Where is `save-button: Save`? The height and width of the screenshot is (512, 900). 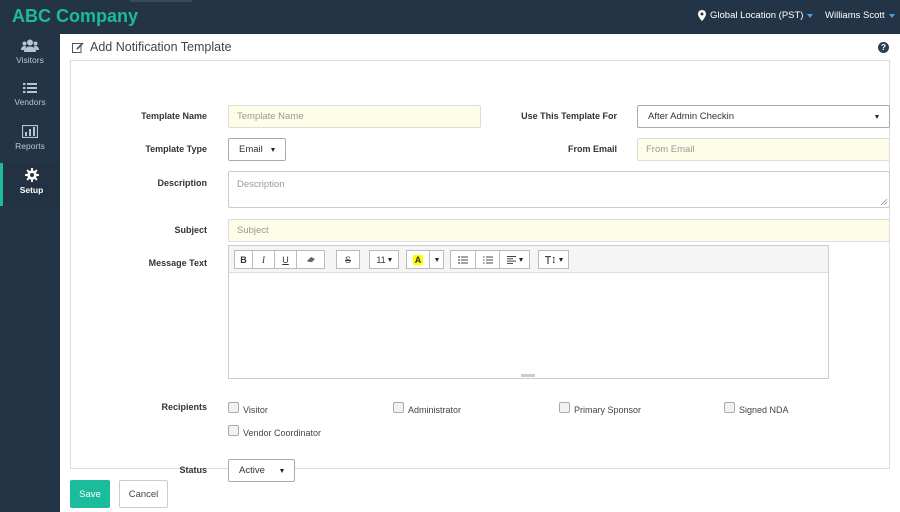 save-button: Save is located at coordinates (90, 494).